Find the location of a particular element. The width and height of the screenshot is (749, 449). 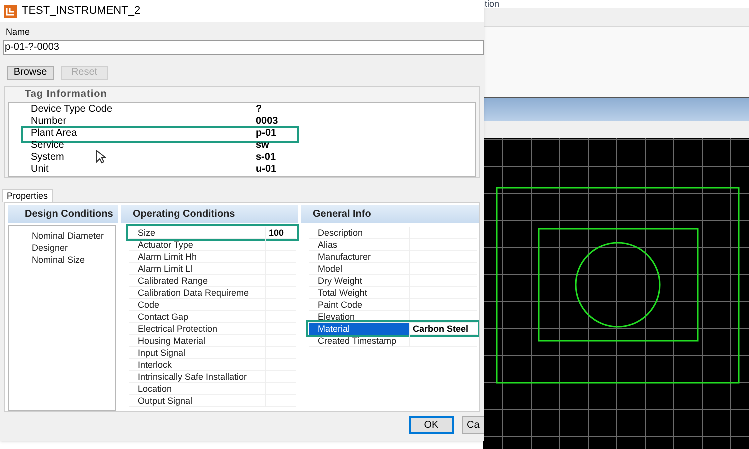

field-label: Unit is located at coordinates (40, 170).